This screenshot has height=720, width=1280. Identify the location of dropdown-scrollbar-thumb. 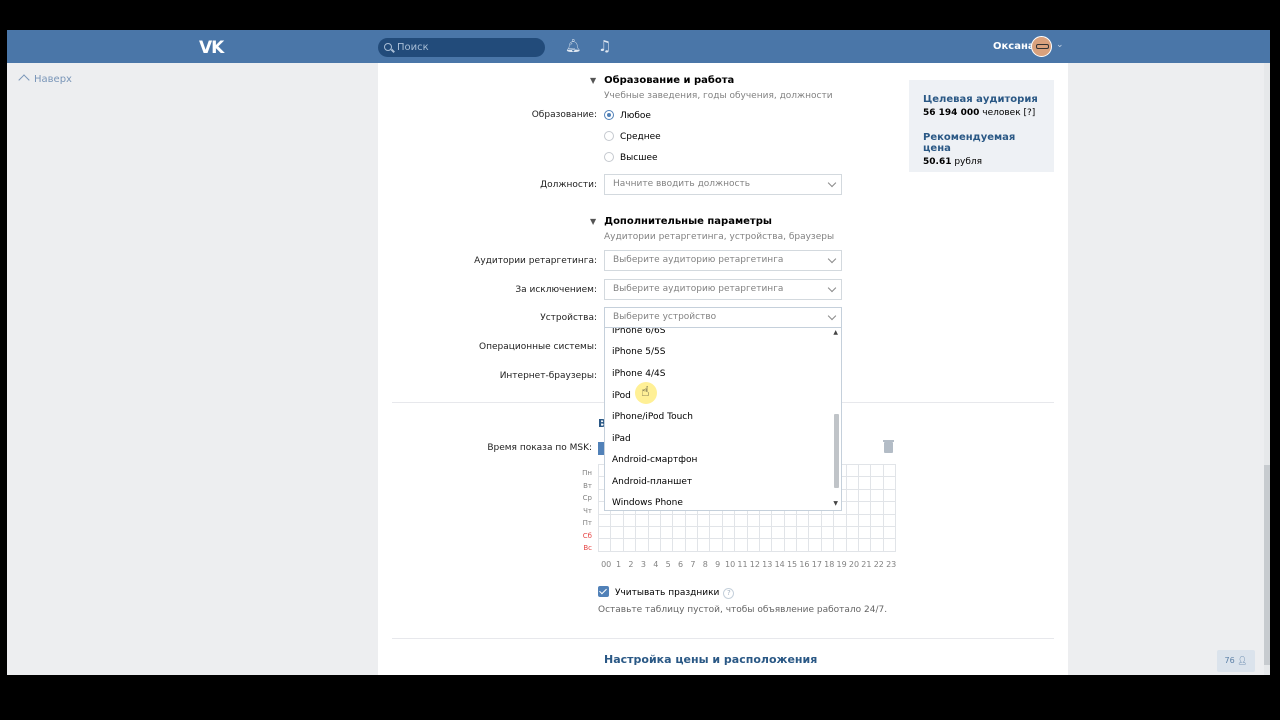
(836, 451).